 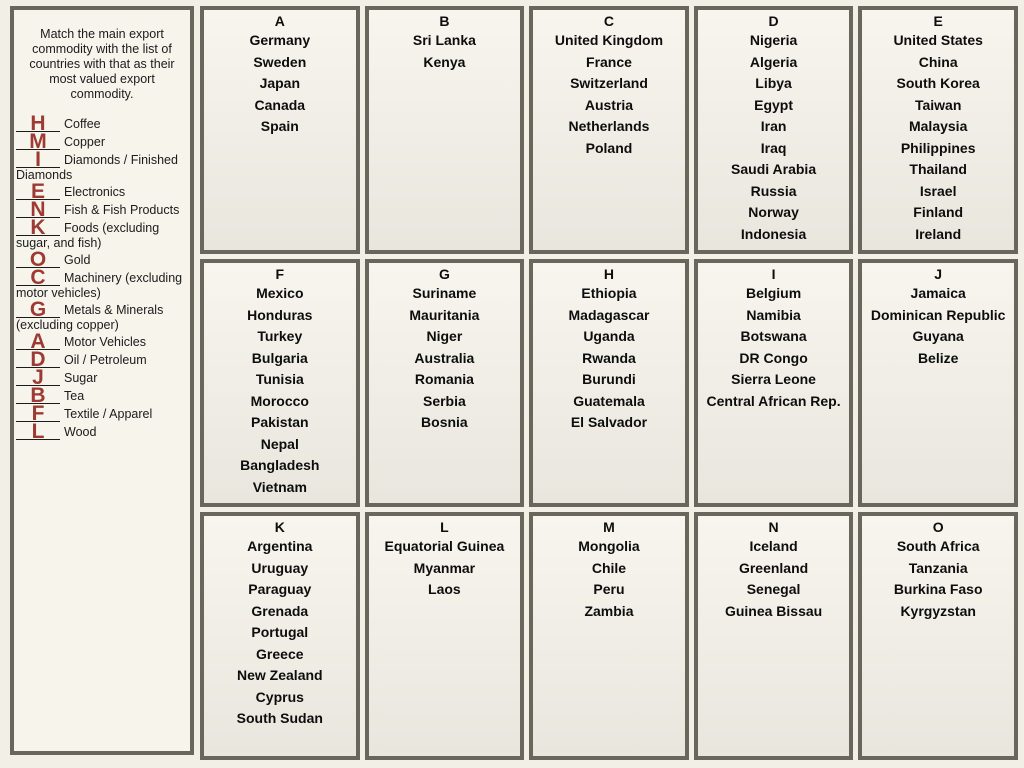 I want to click on answer-blank: G, so click(x=38, y=309).